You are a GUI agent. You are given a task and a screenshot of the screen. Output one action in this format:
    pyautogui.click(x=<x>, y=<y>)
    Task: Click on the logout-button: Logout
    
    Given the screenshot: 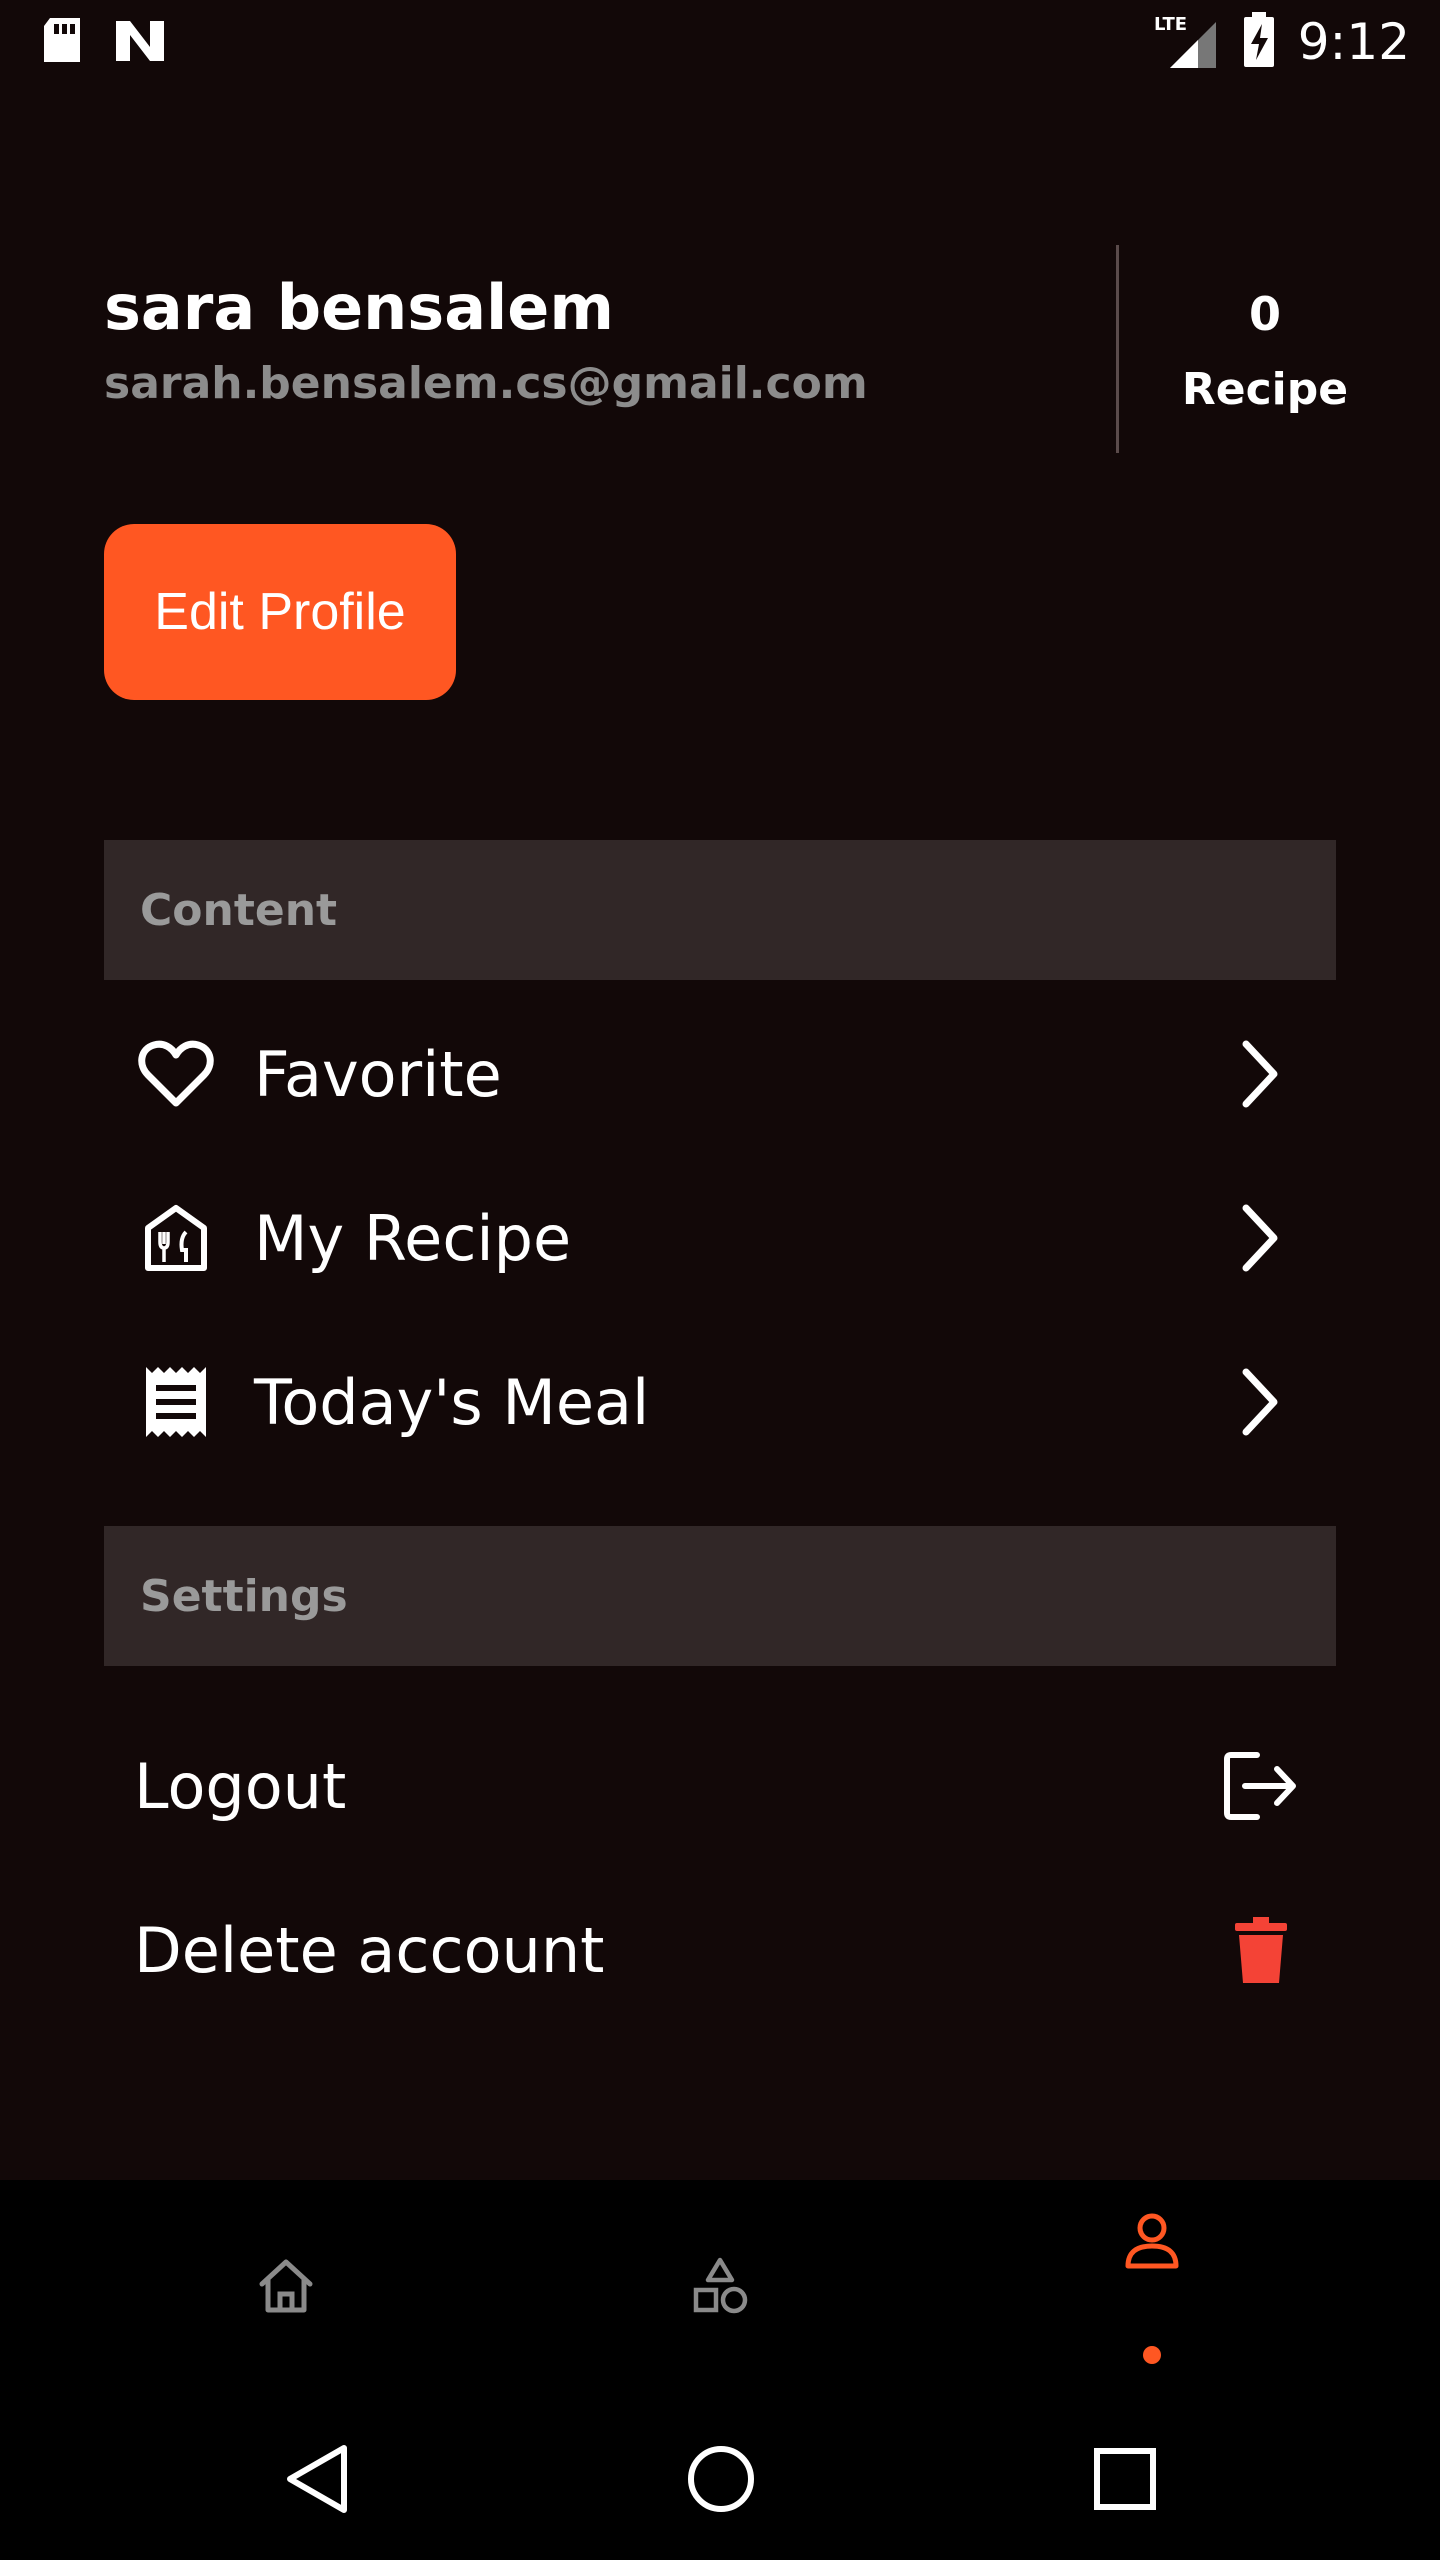 What is the action you would take?
    pyautogui.click(x=720, y=1786)
    